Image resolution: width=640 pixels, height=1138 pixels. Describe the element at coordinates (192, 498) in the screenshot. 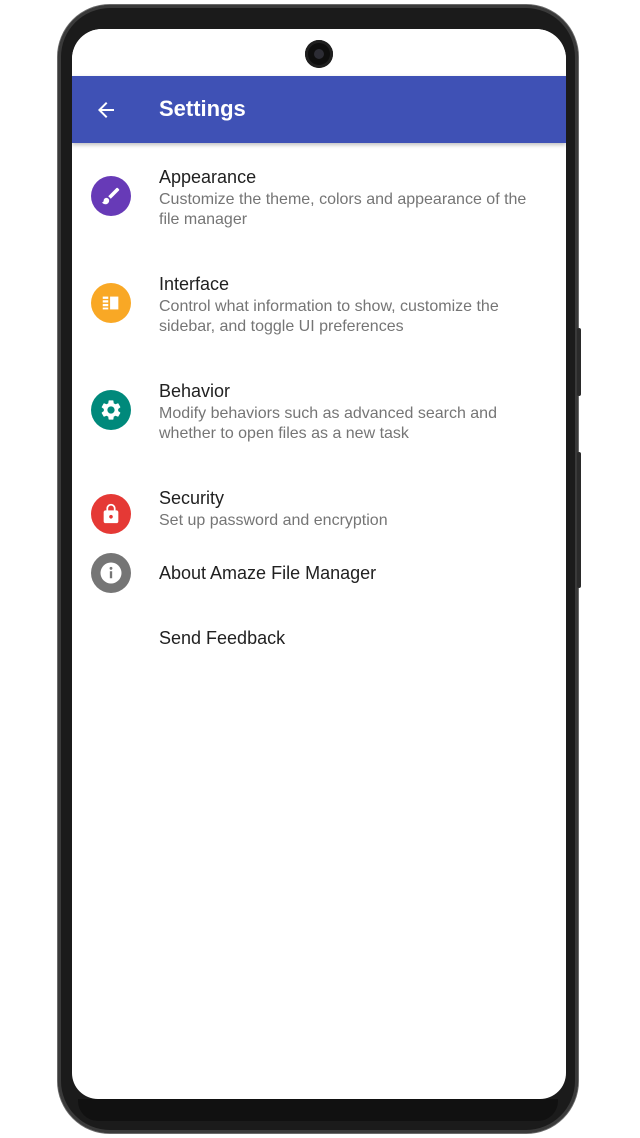

I see `settings-item-title: Security` at that location.